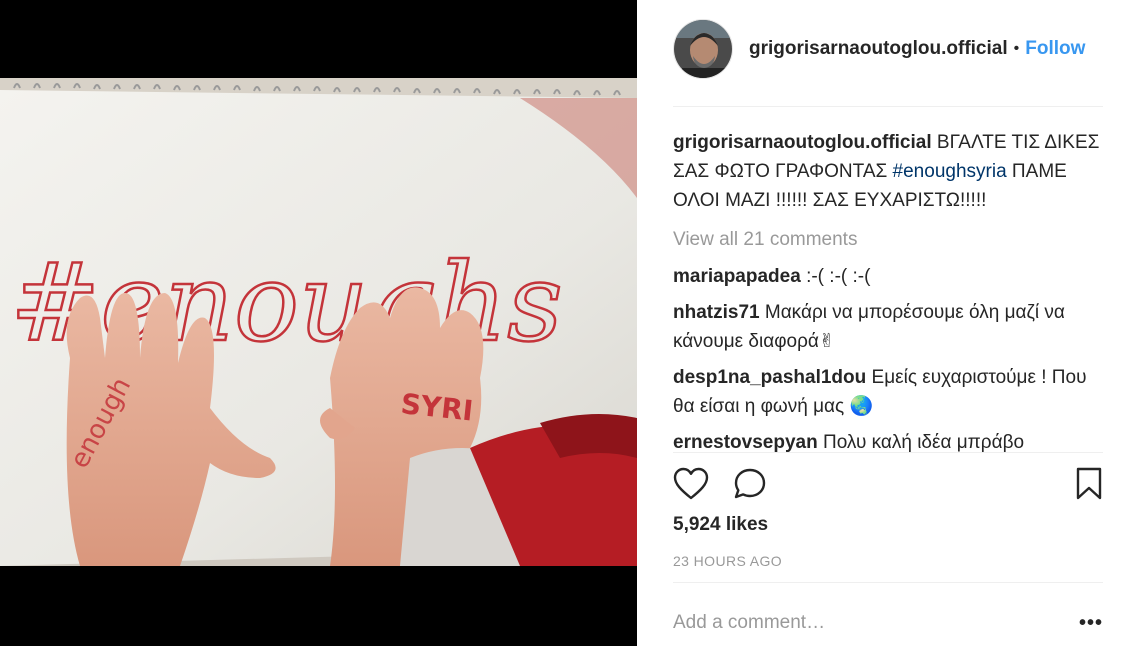  What do you see at coordinates (728, 561) in the screenshot?
I see `post-timestamp: 23 HOURS AGO` at bounding box center [728, 561].